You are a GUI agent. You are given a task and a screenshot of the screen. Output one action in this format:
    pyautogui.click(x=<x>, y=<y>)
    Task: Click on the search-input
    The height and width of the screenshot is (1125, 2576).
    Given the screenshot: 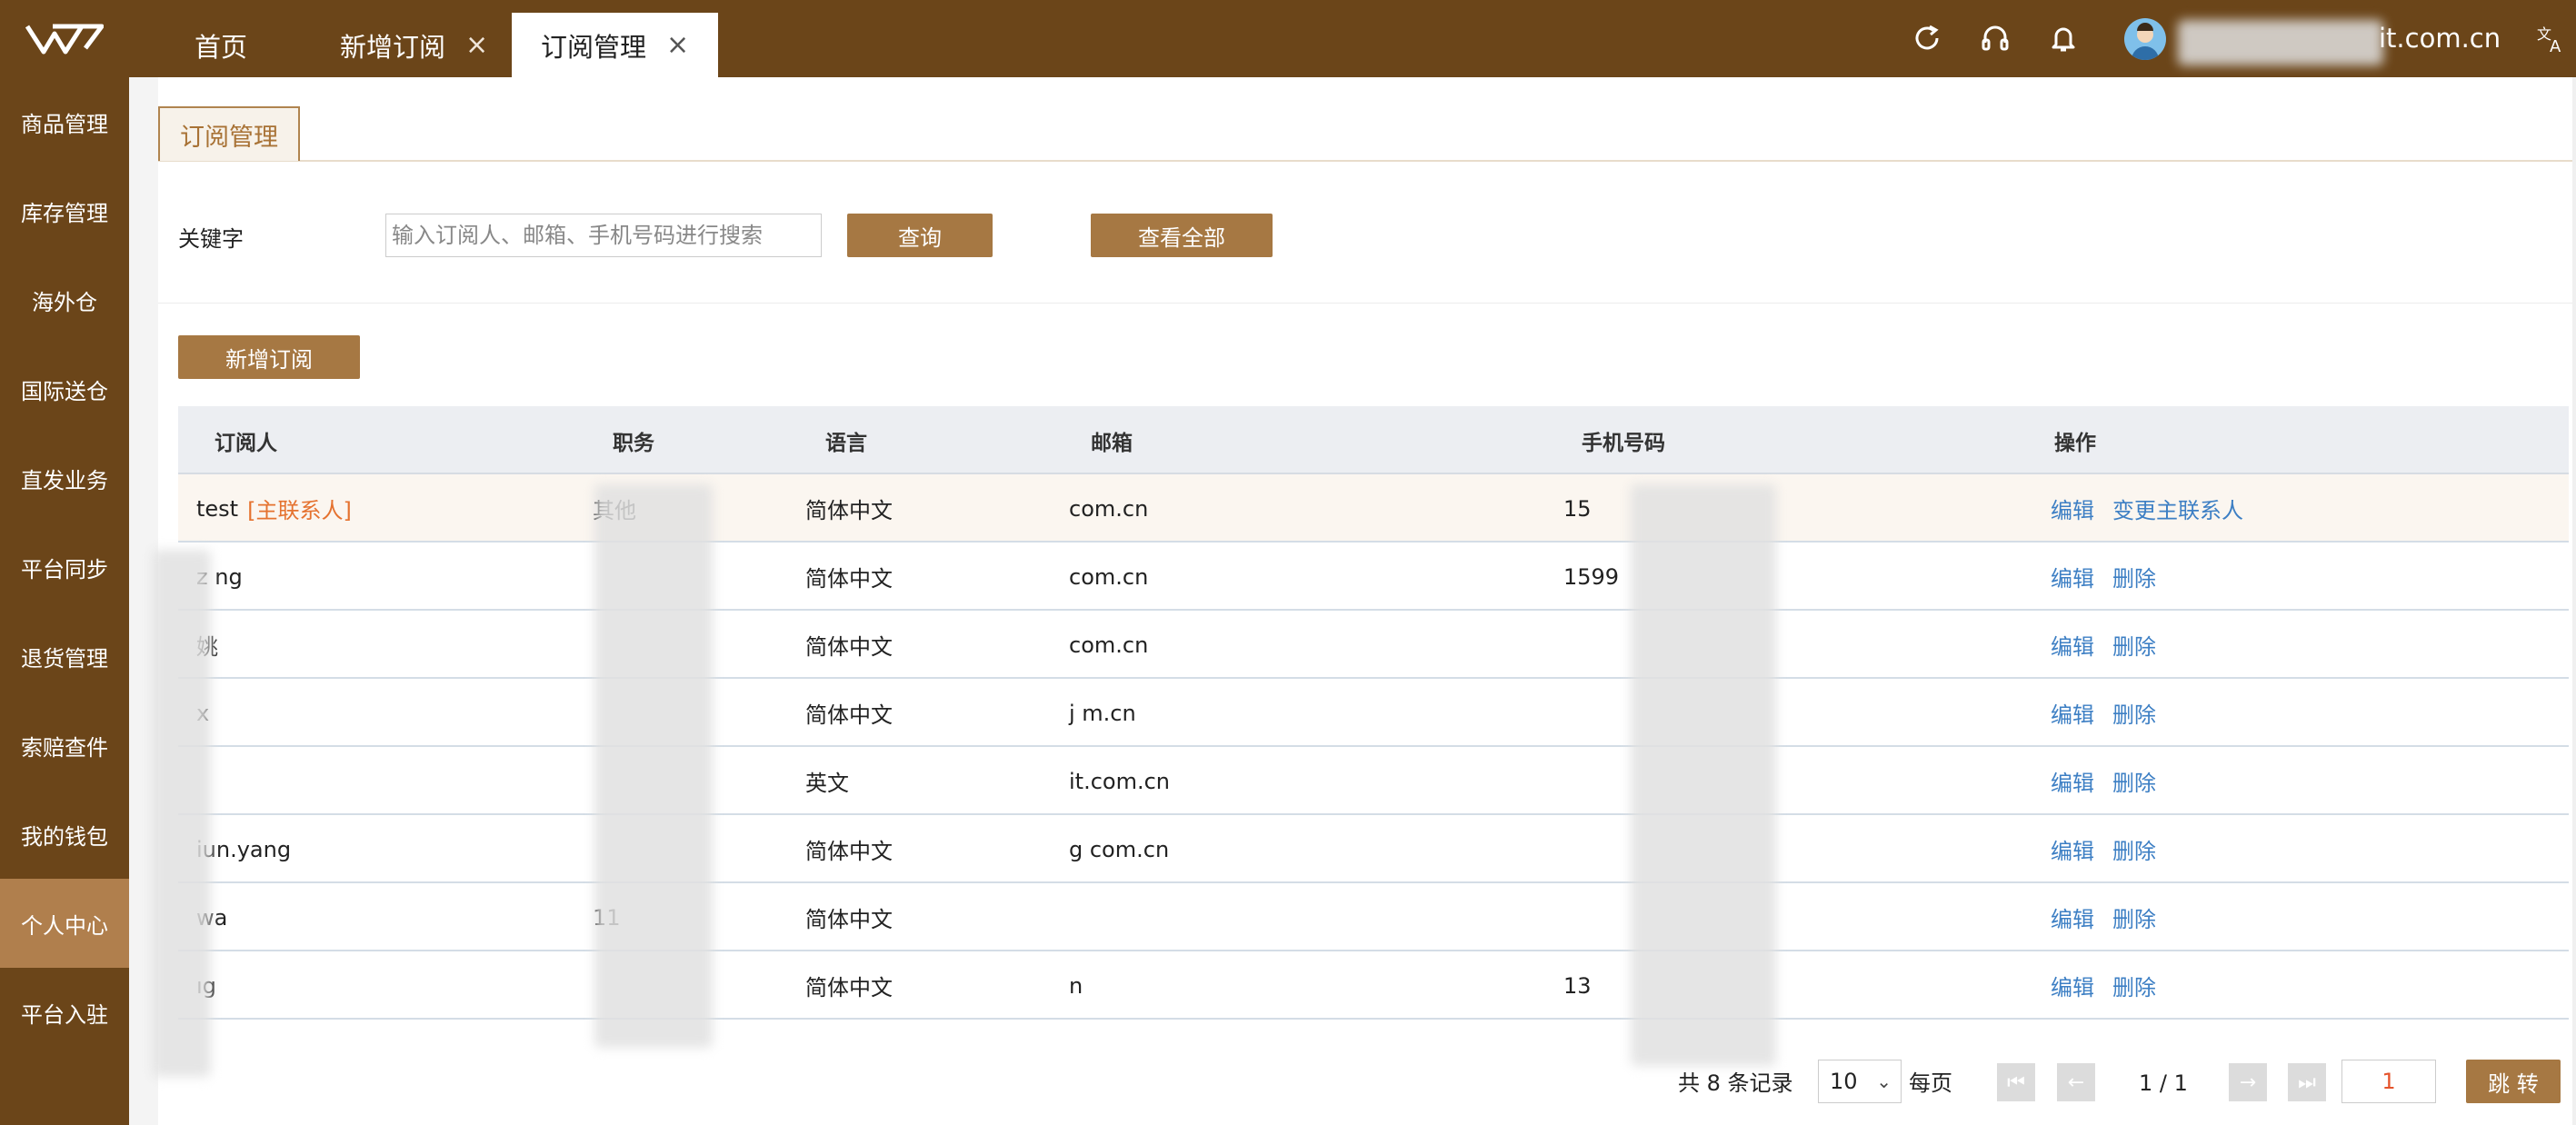 What is the action you would take?
    pyautogui.click(x=603, y=235)
    